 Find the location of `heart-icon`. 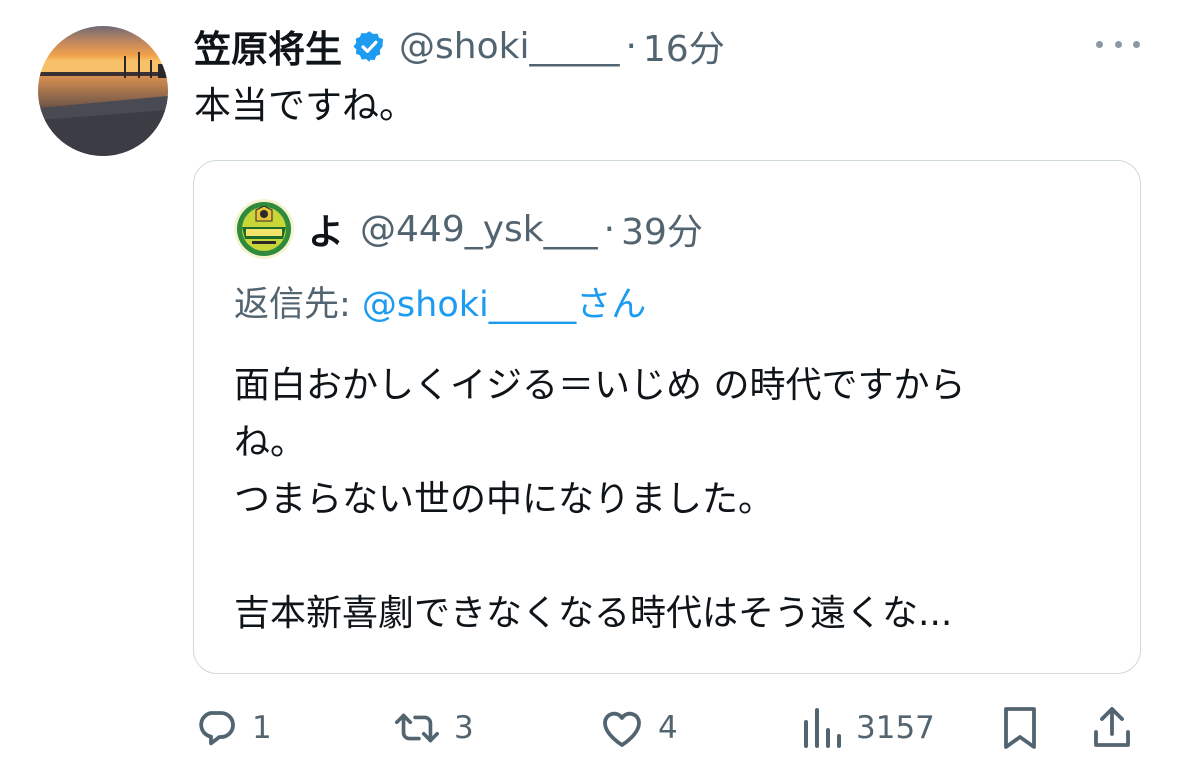

heart-icon is located at coordinates (622, 729).